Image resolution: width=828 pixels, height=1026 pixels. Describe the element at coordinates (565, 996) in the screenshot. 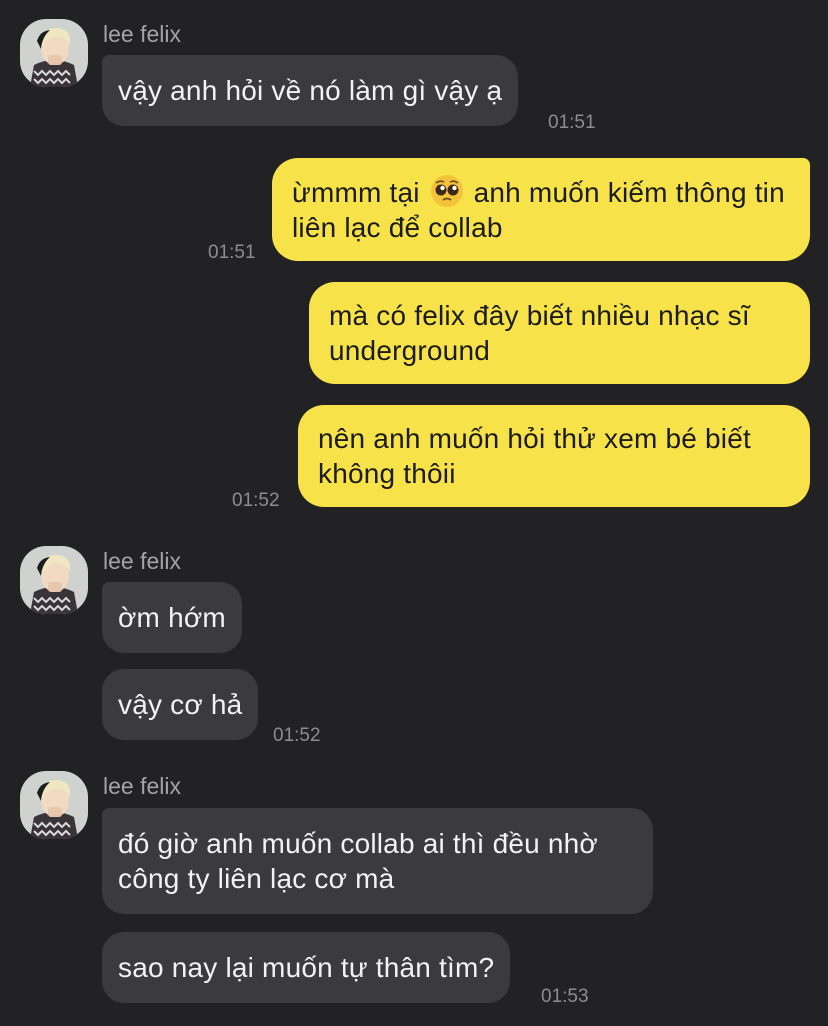

I see `message-timestamp: 01:53` at that location.